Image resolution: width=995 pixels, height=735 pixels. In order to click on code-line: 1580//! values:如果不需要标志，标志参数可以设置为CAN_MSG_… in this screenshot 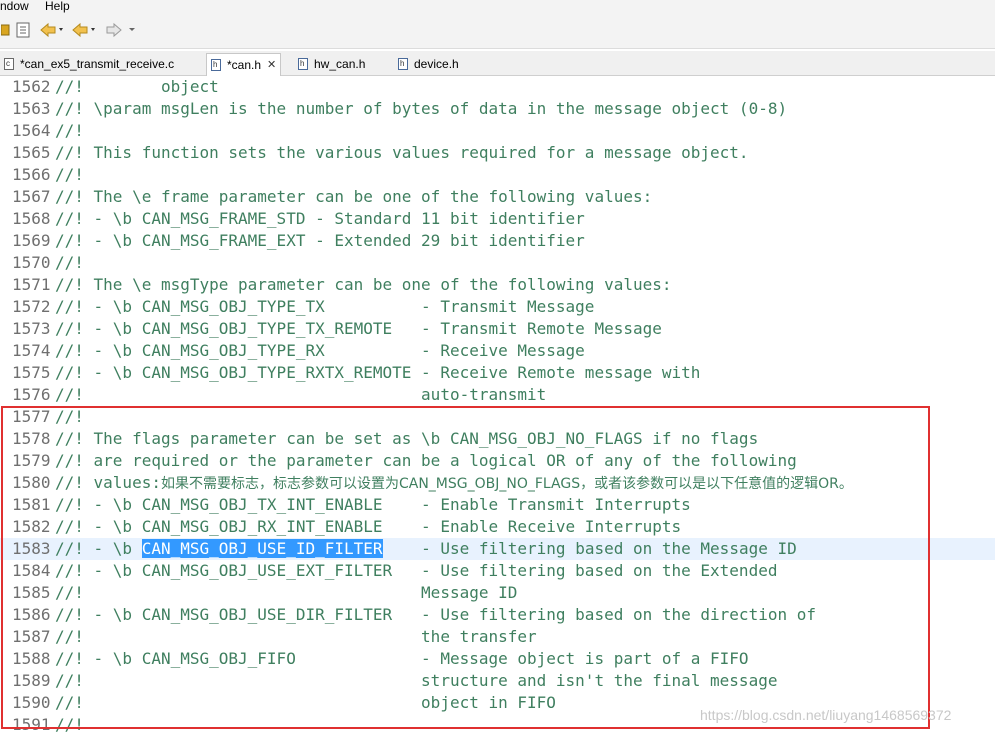, I will do `click(497, 483)`.